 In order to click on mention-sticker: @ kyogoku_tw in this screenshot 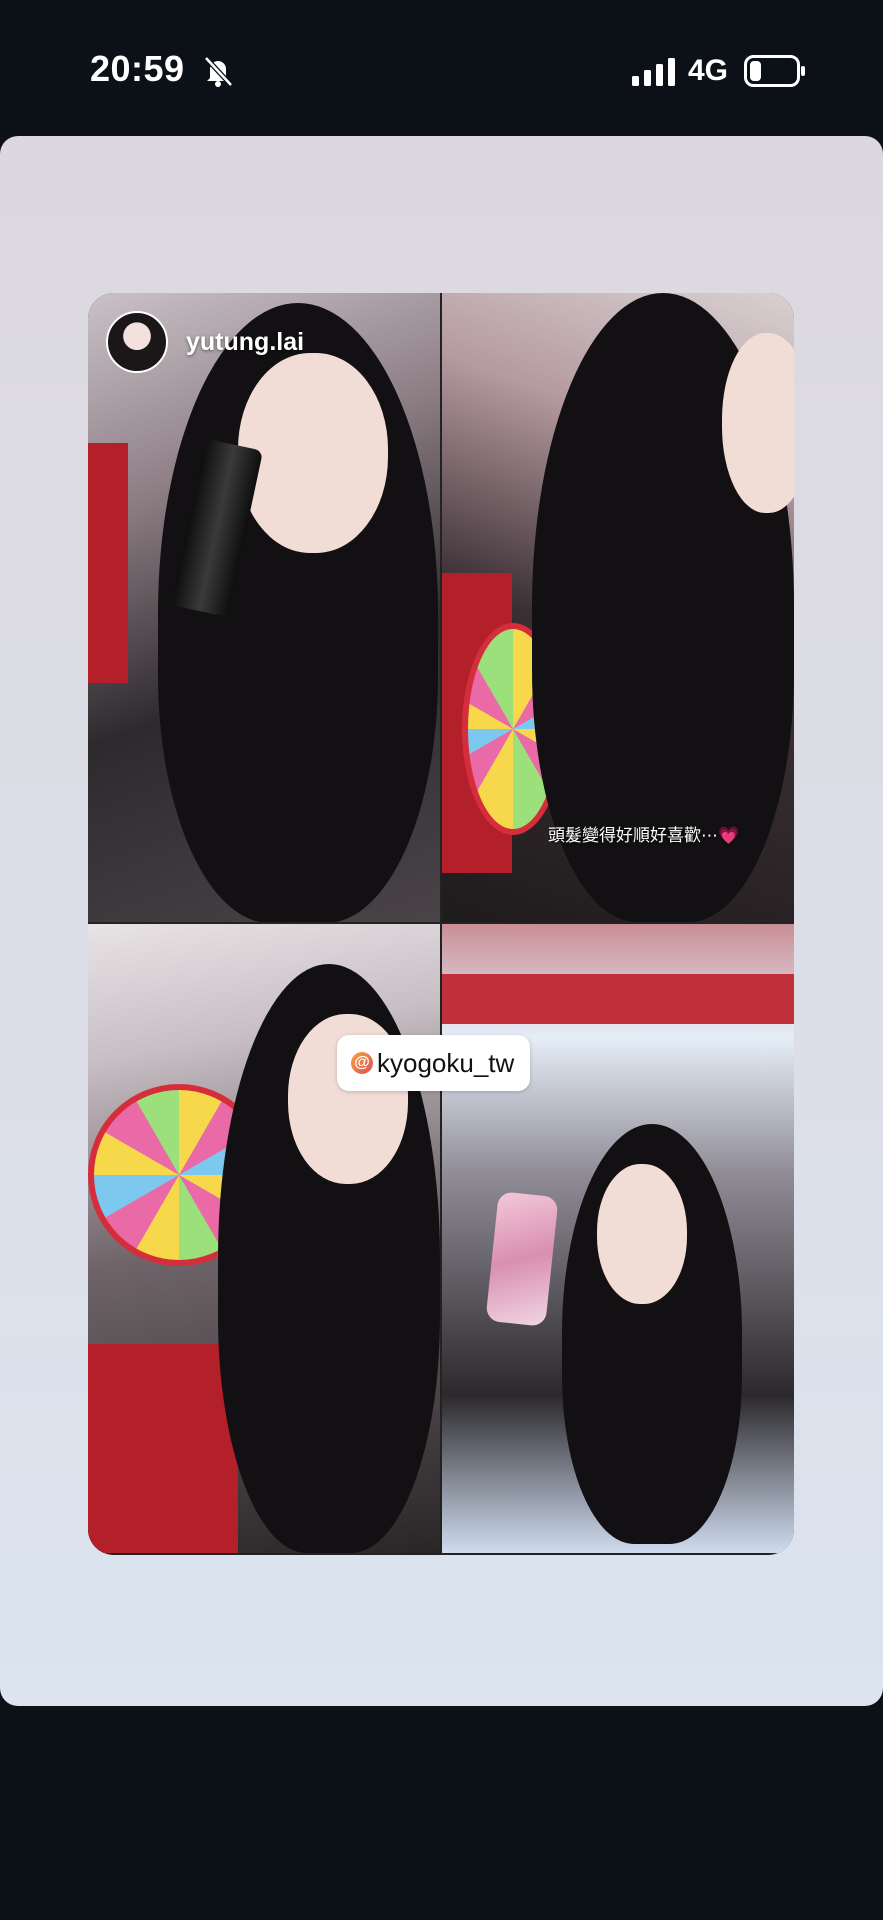, I will do `click(434, 1063)`.